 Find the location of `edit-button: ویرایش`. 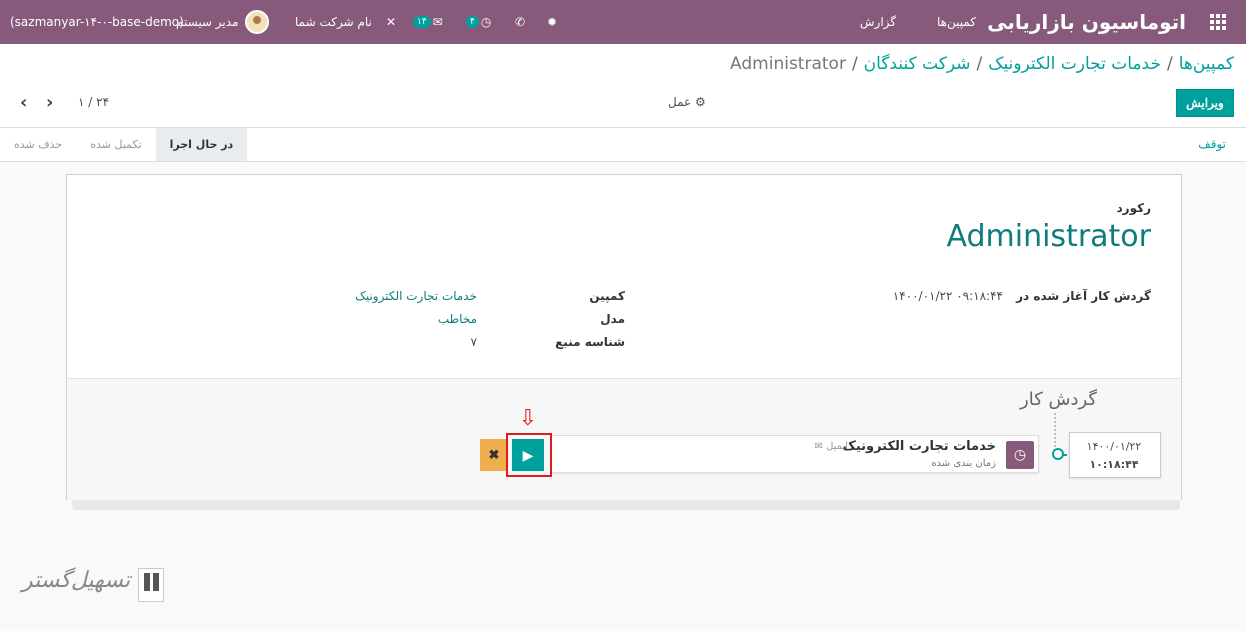

edit-button: ویرایش is located at coordinates (1205, 103).